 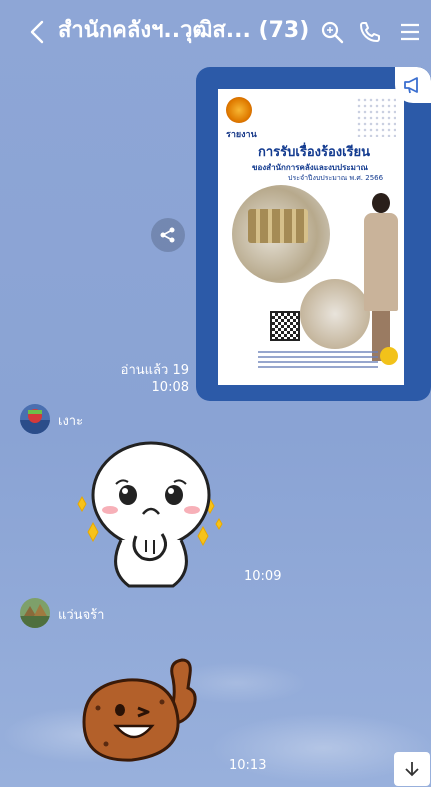 What do you see at coordinates (376, 117) in the screenshot?
I see `decor-dots` at bounding box center [376, 117].